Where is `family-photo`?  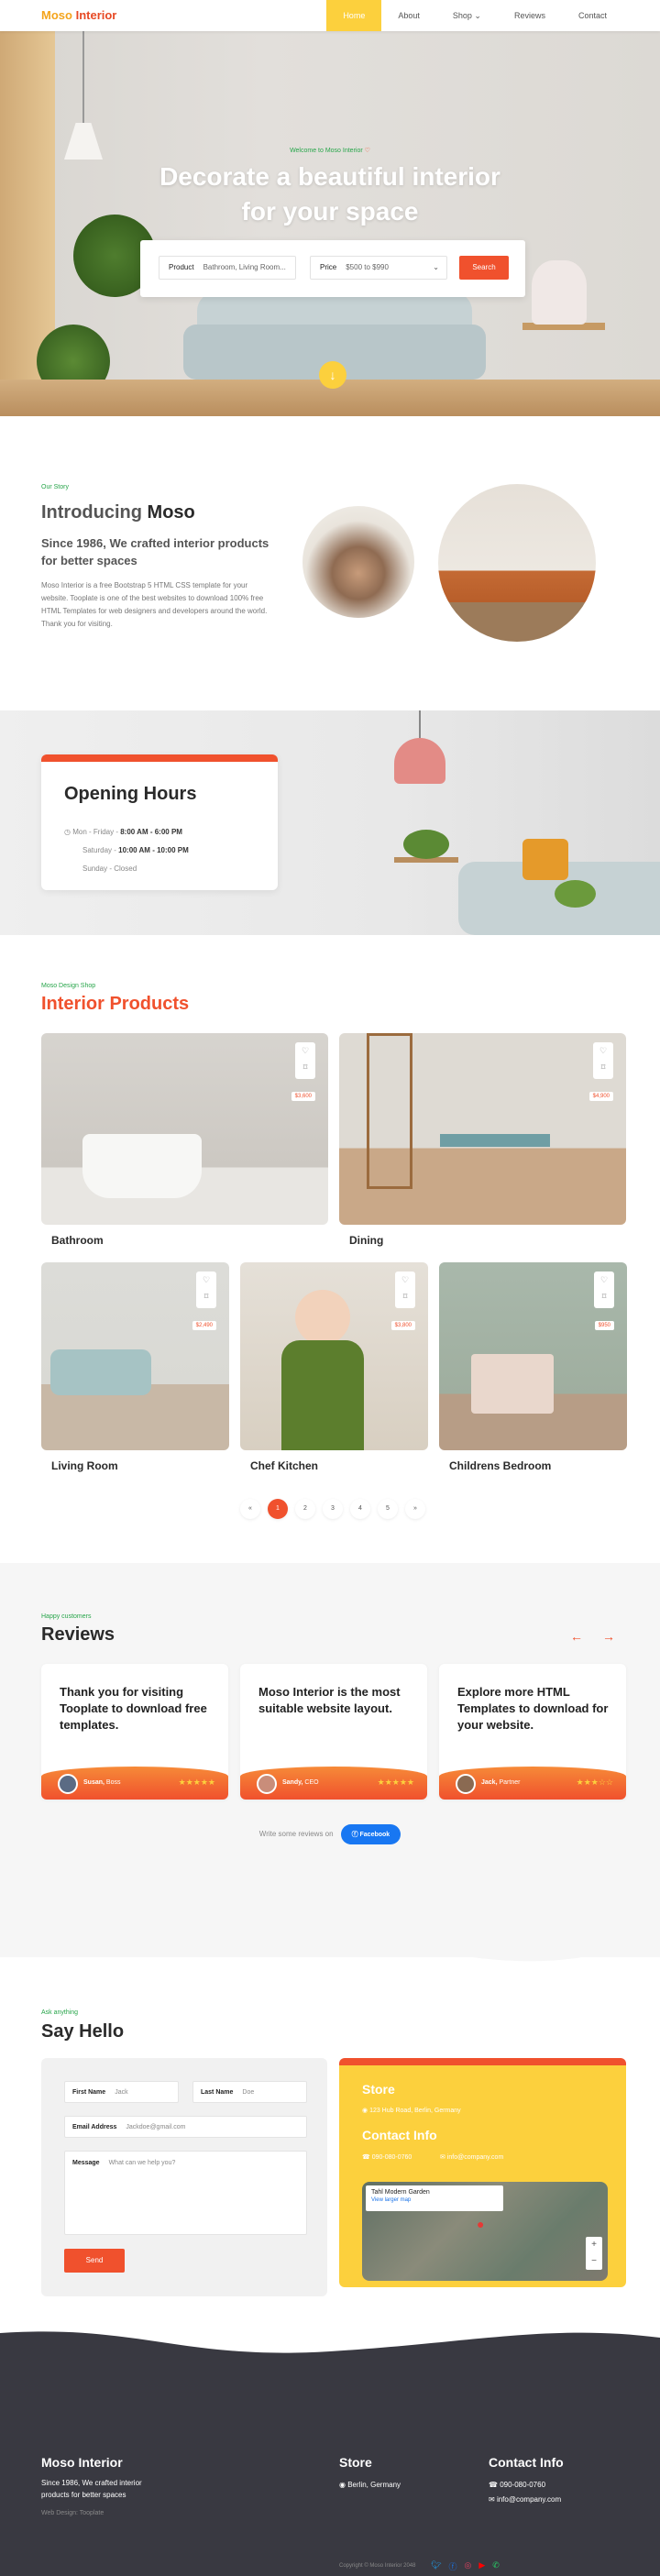
family-photo is located at coordinates (358, 562).